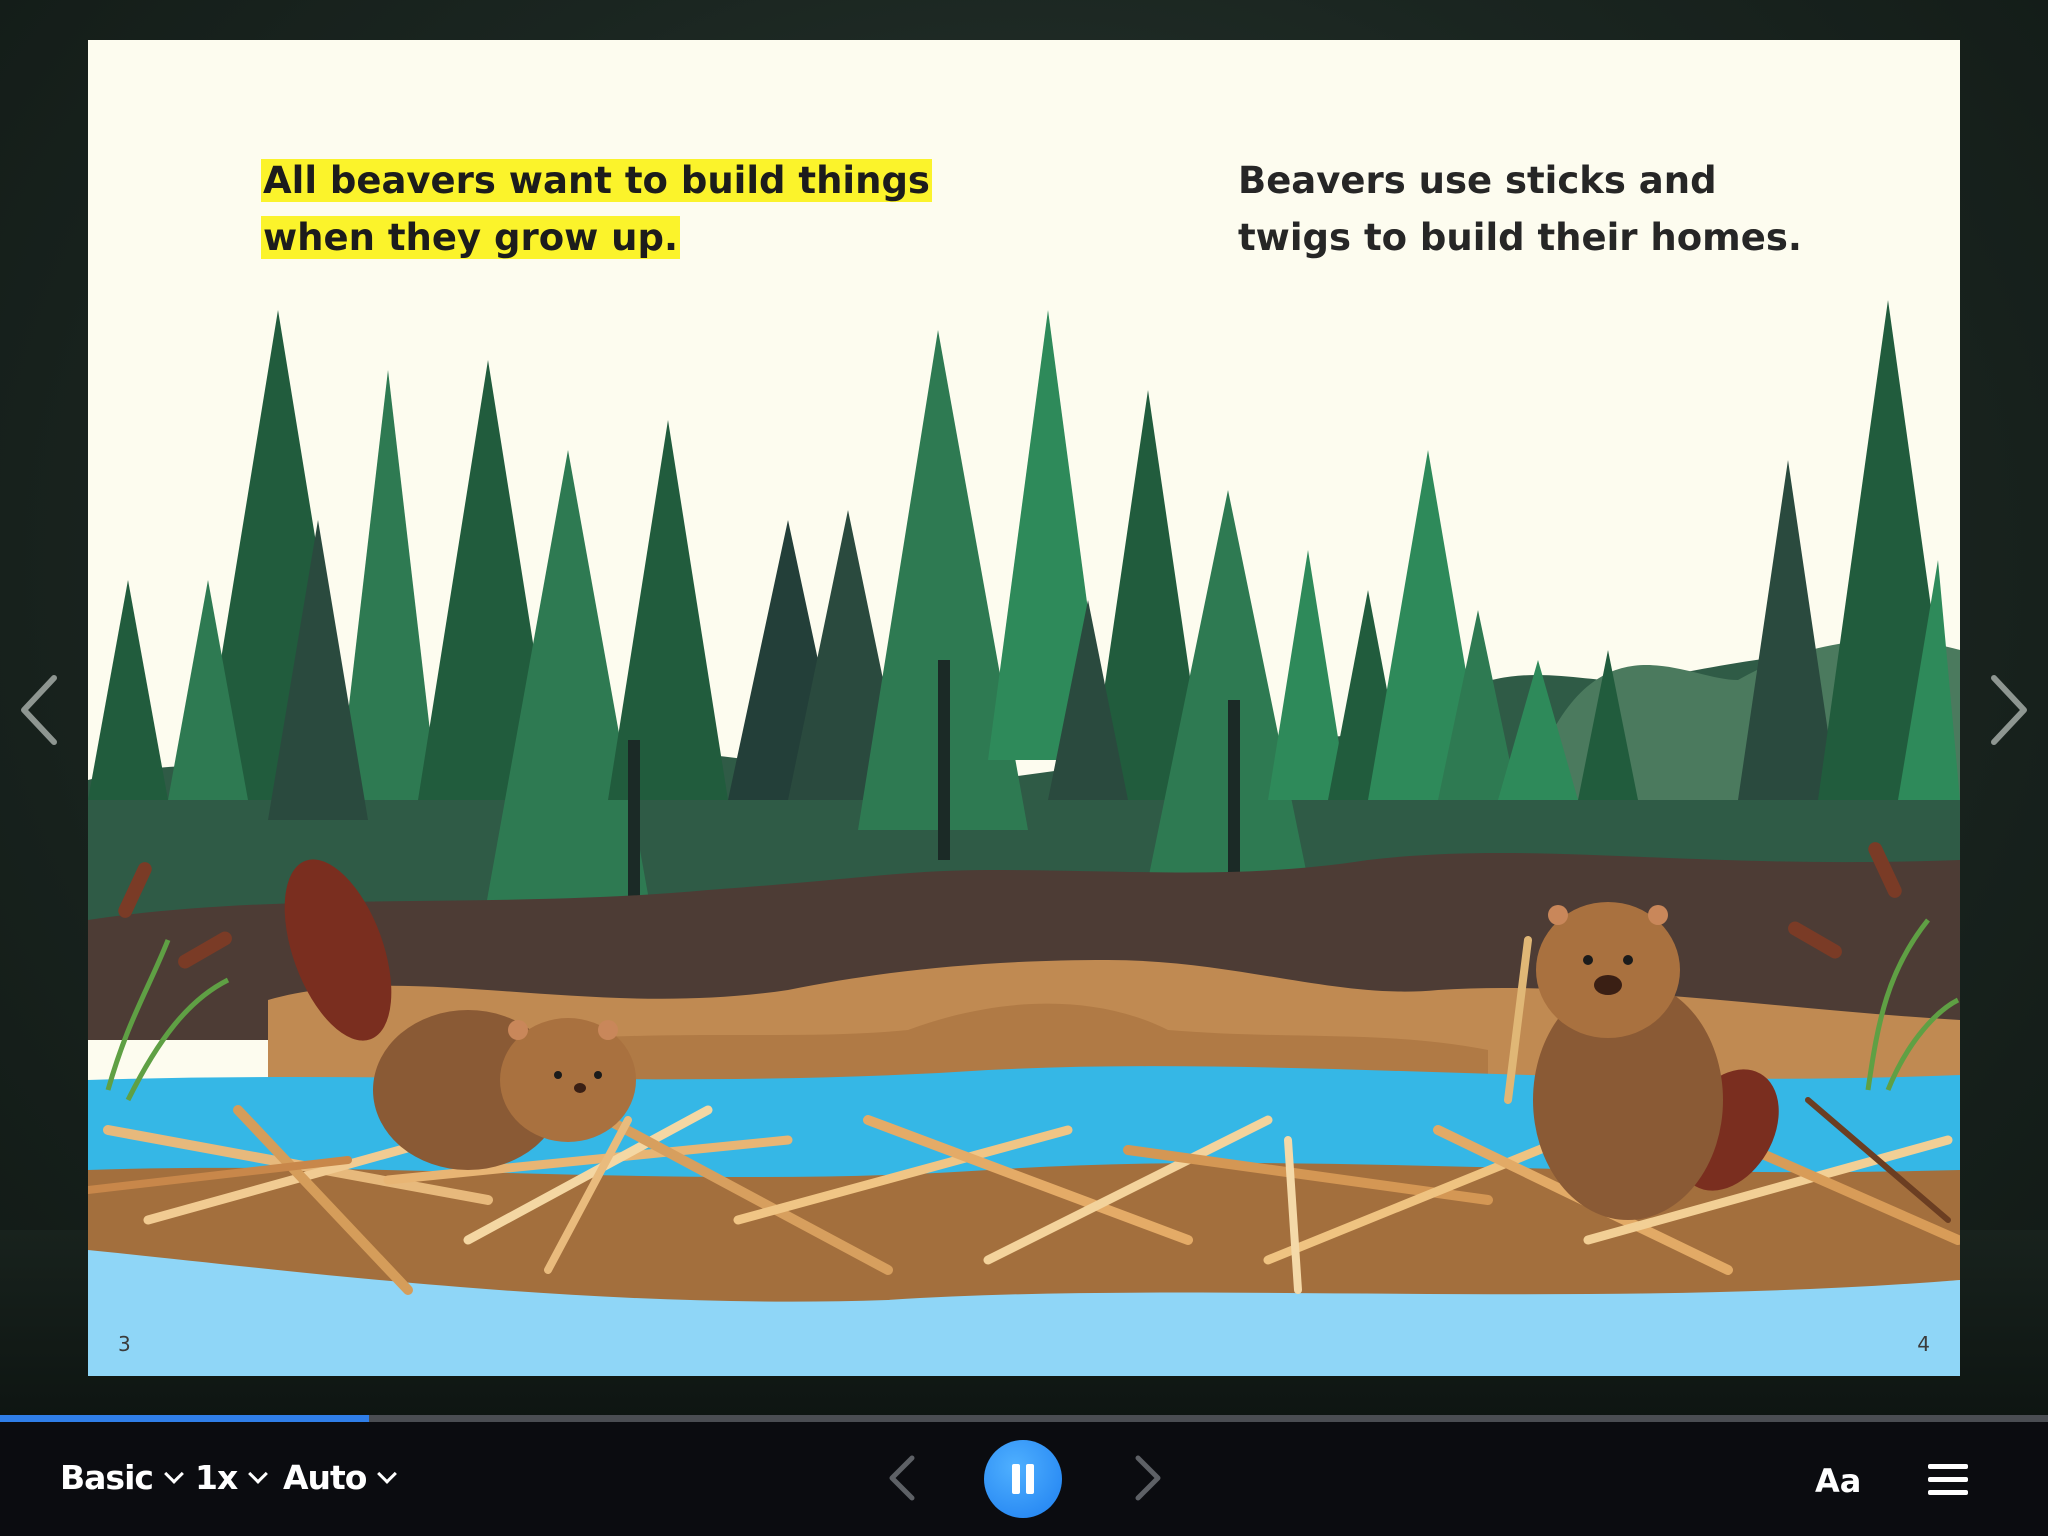  I want to click on player-toolbar: Basic 1x Auto Aa, so click(1024, 1479).